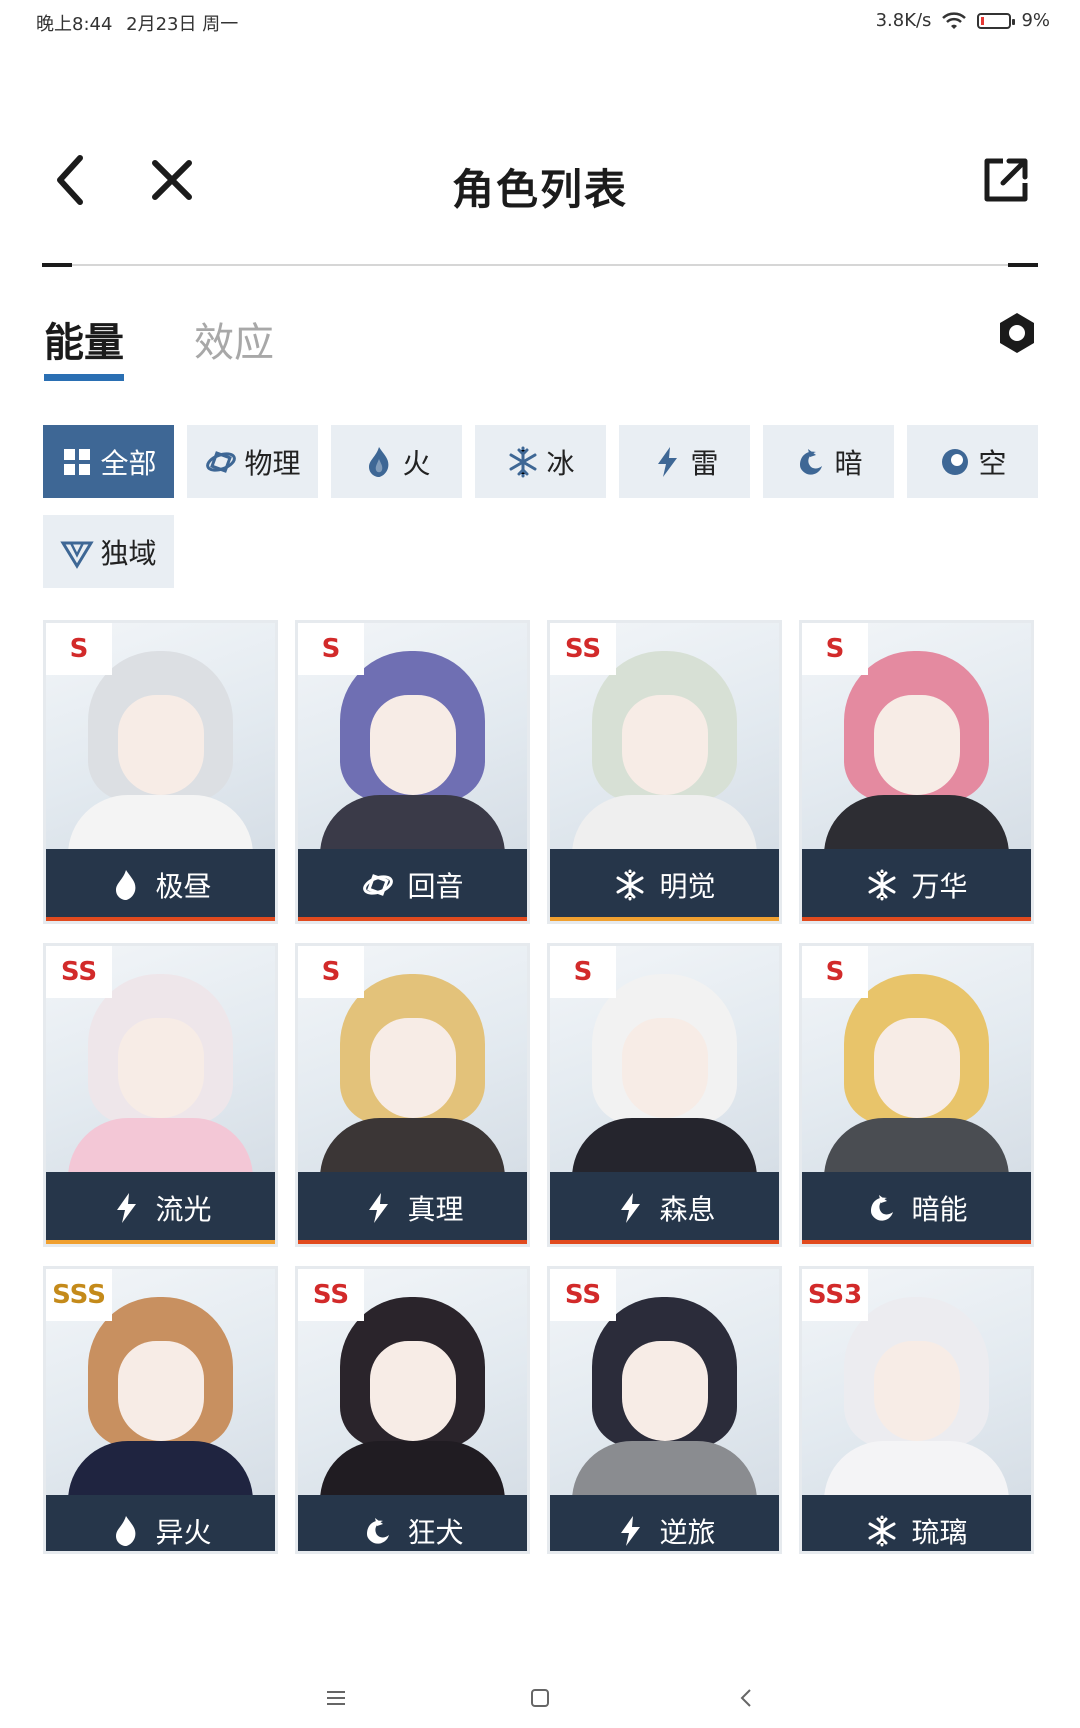 This screenshot has height=1728, width=1080. Describe the element at coordinates (687, 1532) in the screenshot. I see `character-name: 逆旅` at that location.